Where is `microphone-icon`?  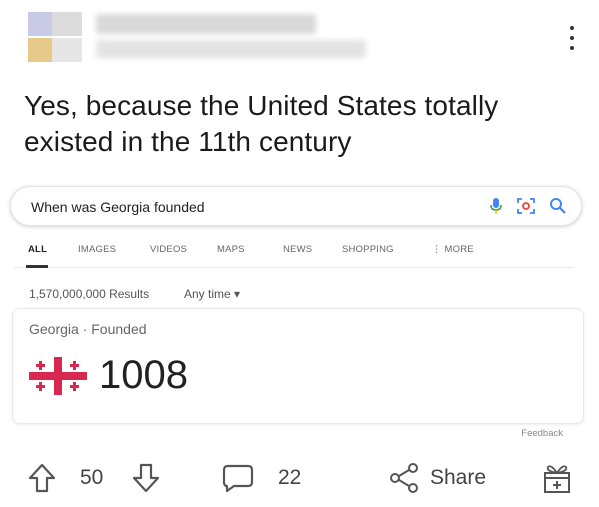 microphone-icon is located at coordinates (496, 206).